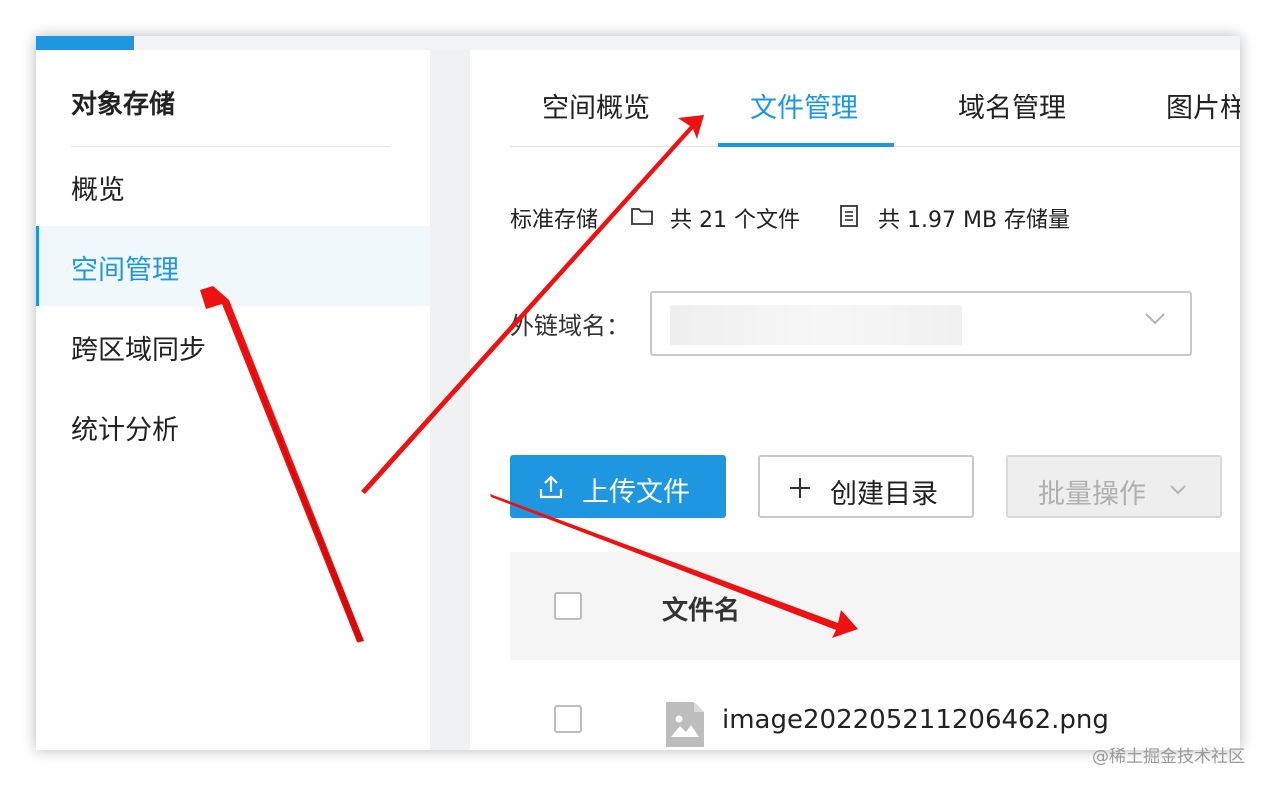 The image size is (1276, 786). I want to click on table-row: image202205211206462.png, so click(875, 705).